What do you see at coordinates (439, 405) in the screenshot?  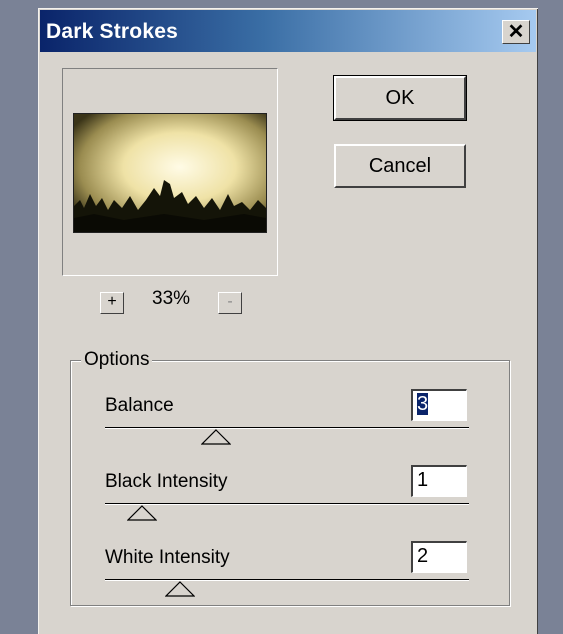 I see `balance-input: 3` at bounding box center [439, 405].